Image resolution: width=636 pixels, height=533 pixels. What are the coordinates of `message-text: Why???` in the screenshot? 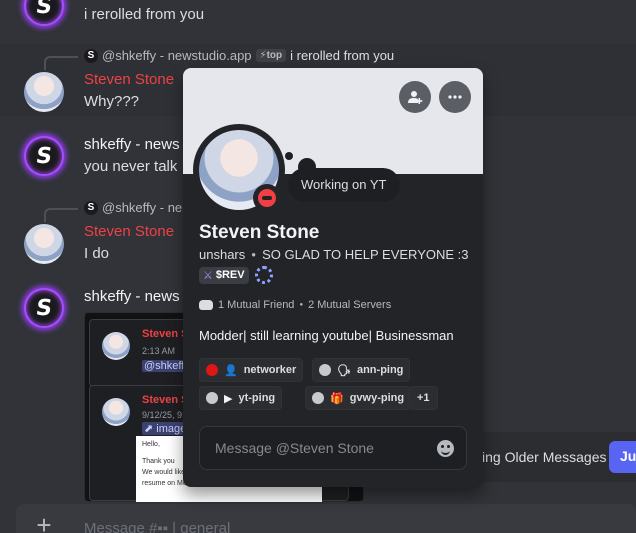 It's located at (112, 101).